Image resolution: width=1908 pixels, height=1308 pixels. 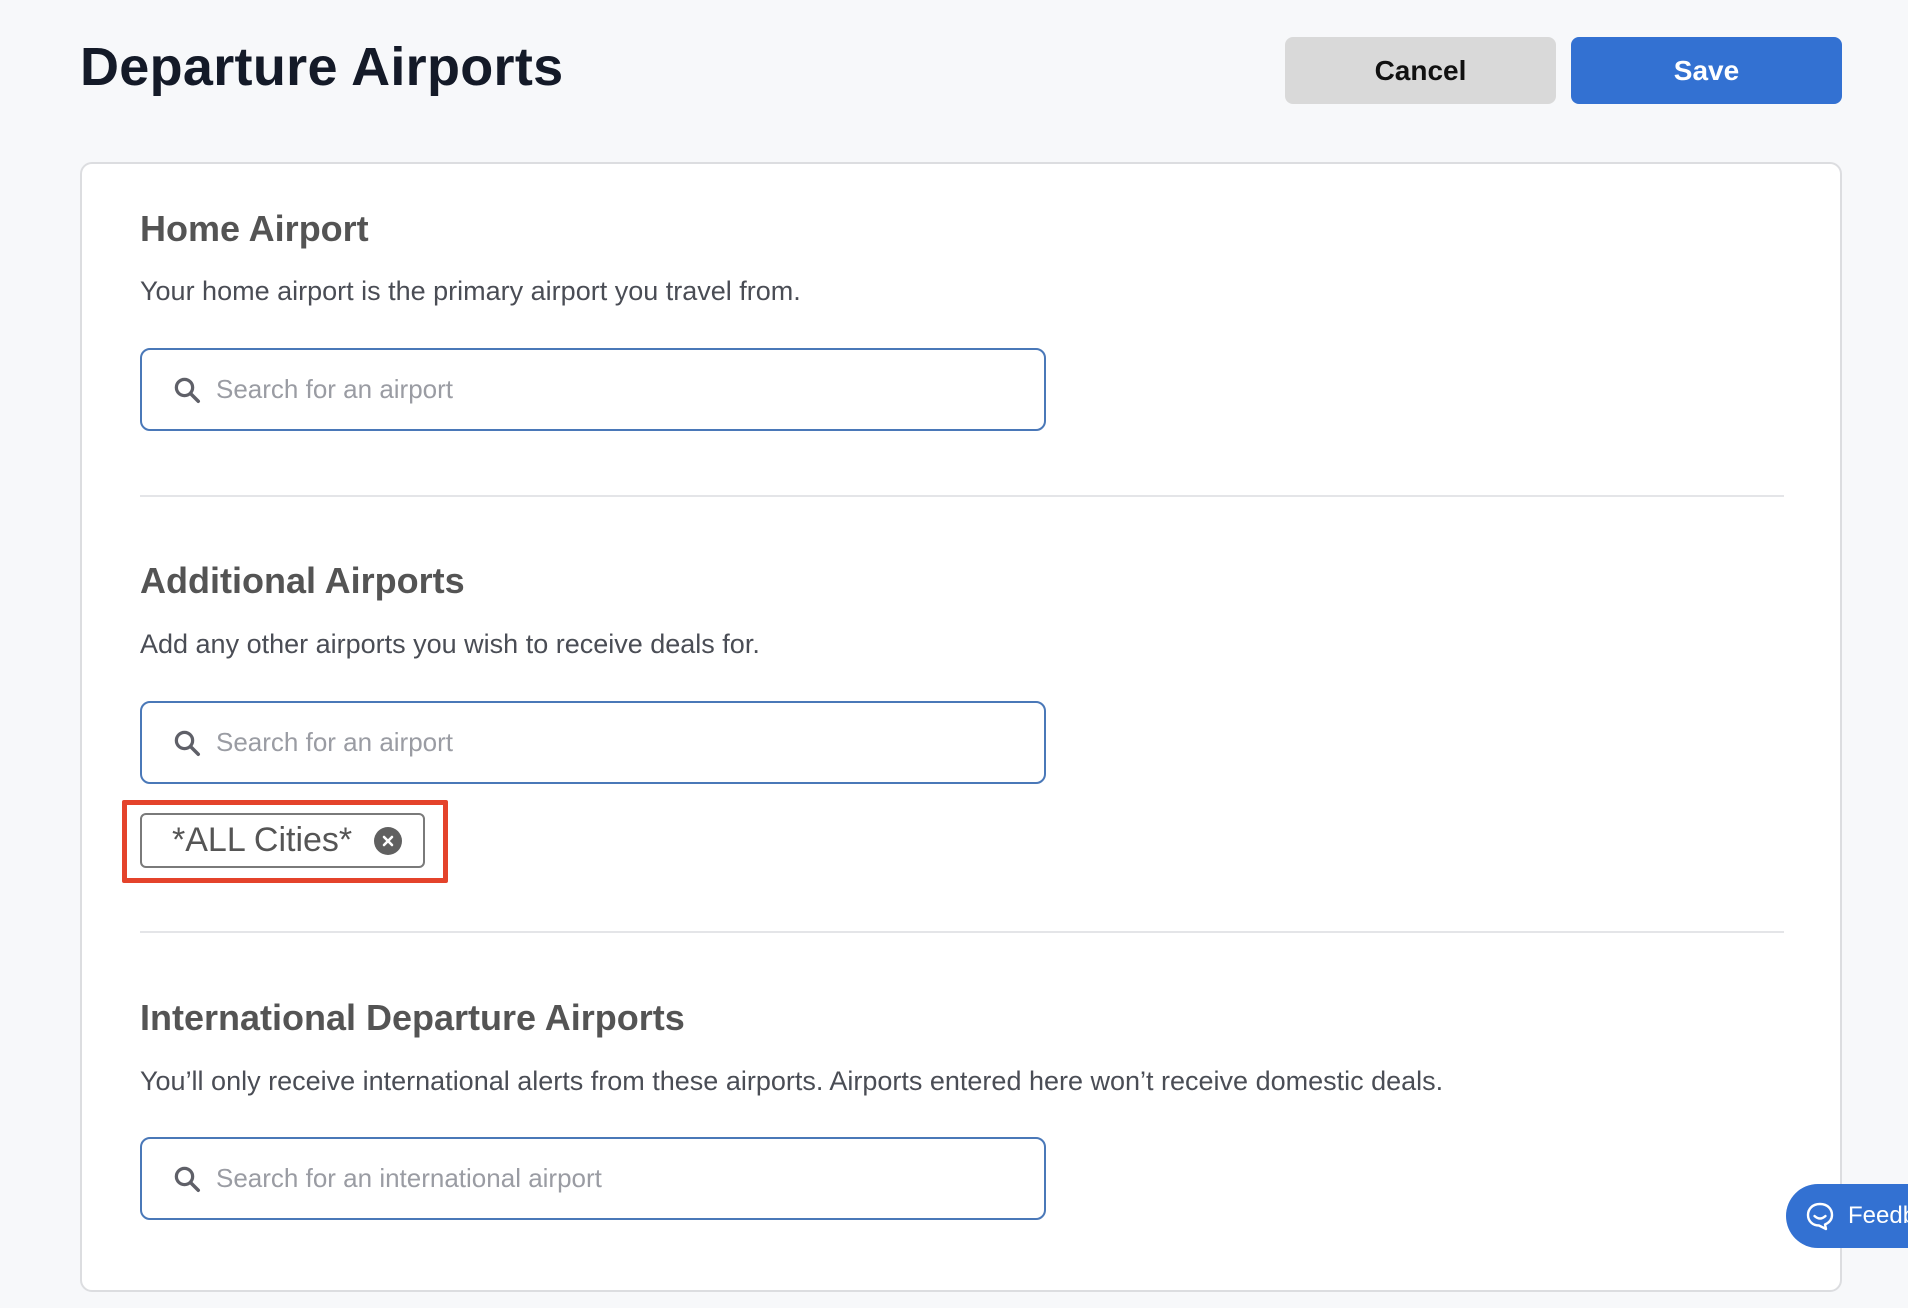 I want to click on international-airports-heading: International Departure Airports, so click(x=412, y=1017).